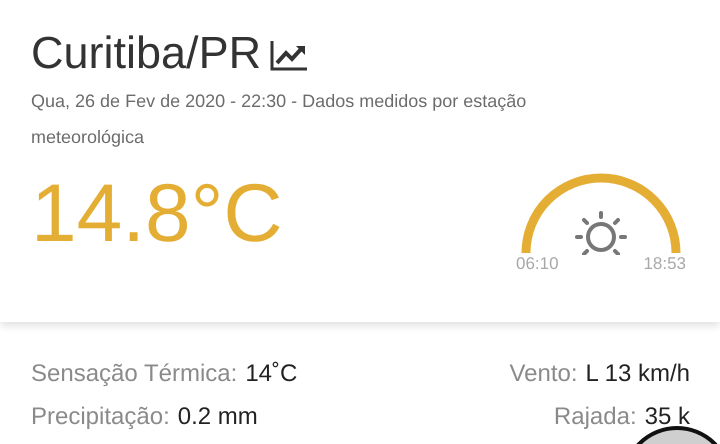 The width and height of the screenshot is (720, 444). What do you see at coordinates (289, 55) in the screenshot?
I see `chart-icon` at bounding box center [289, 55].